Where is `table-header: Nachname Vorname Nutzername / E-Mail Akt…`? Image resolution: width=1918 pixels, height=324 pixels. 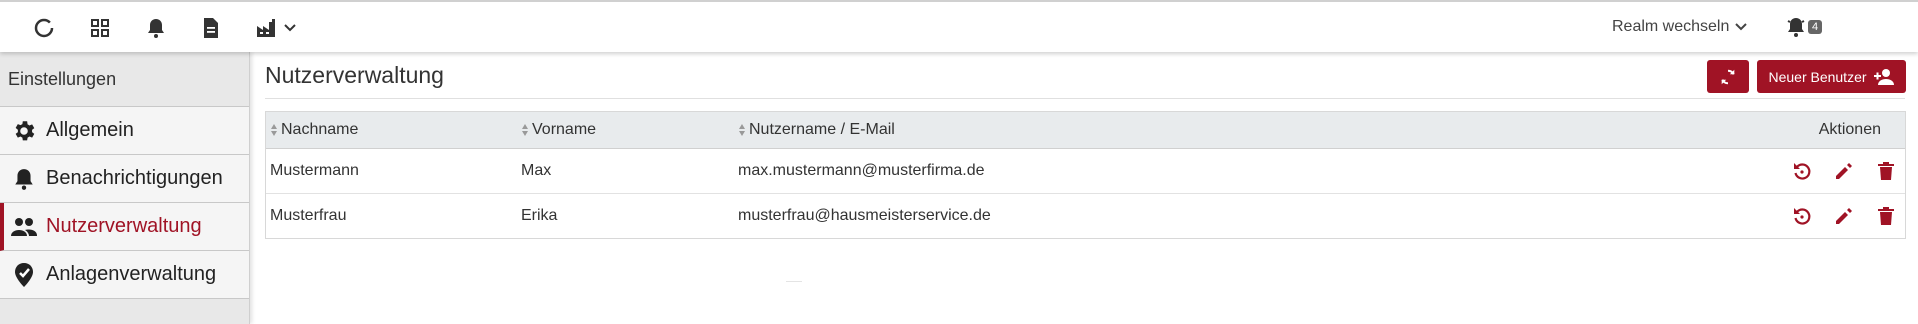
table-header: Nachname Vorname Nutzername / E-Mail Akt… is located at coordinates (1085, 130).